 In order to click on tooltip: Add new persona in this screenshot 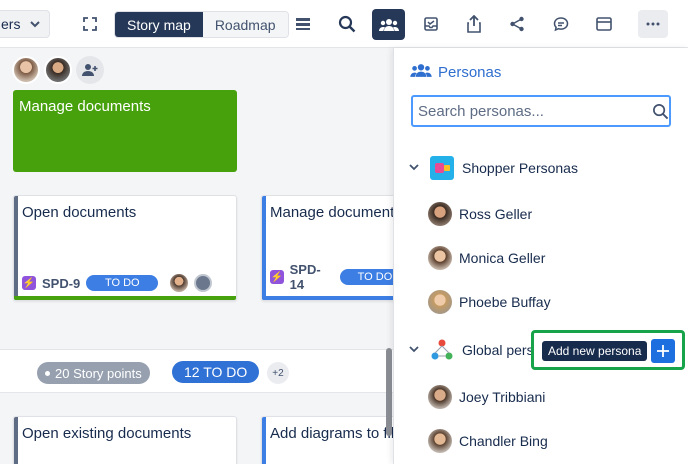, I will do `click(595, 351)`.